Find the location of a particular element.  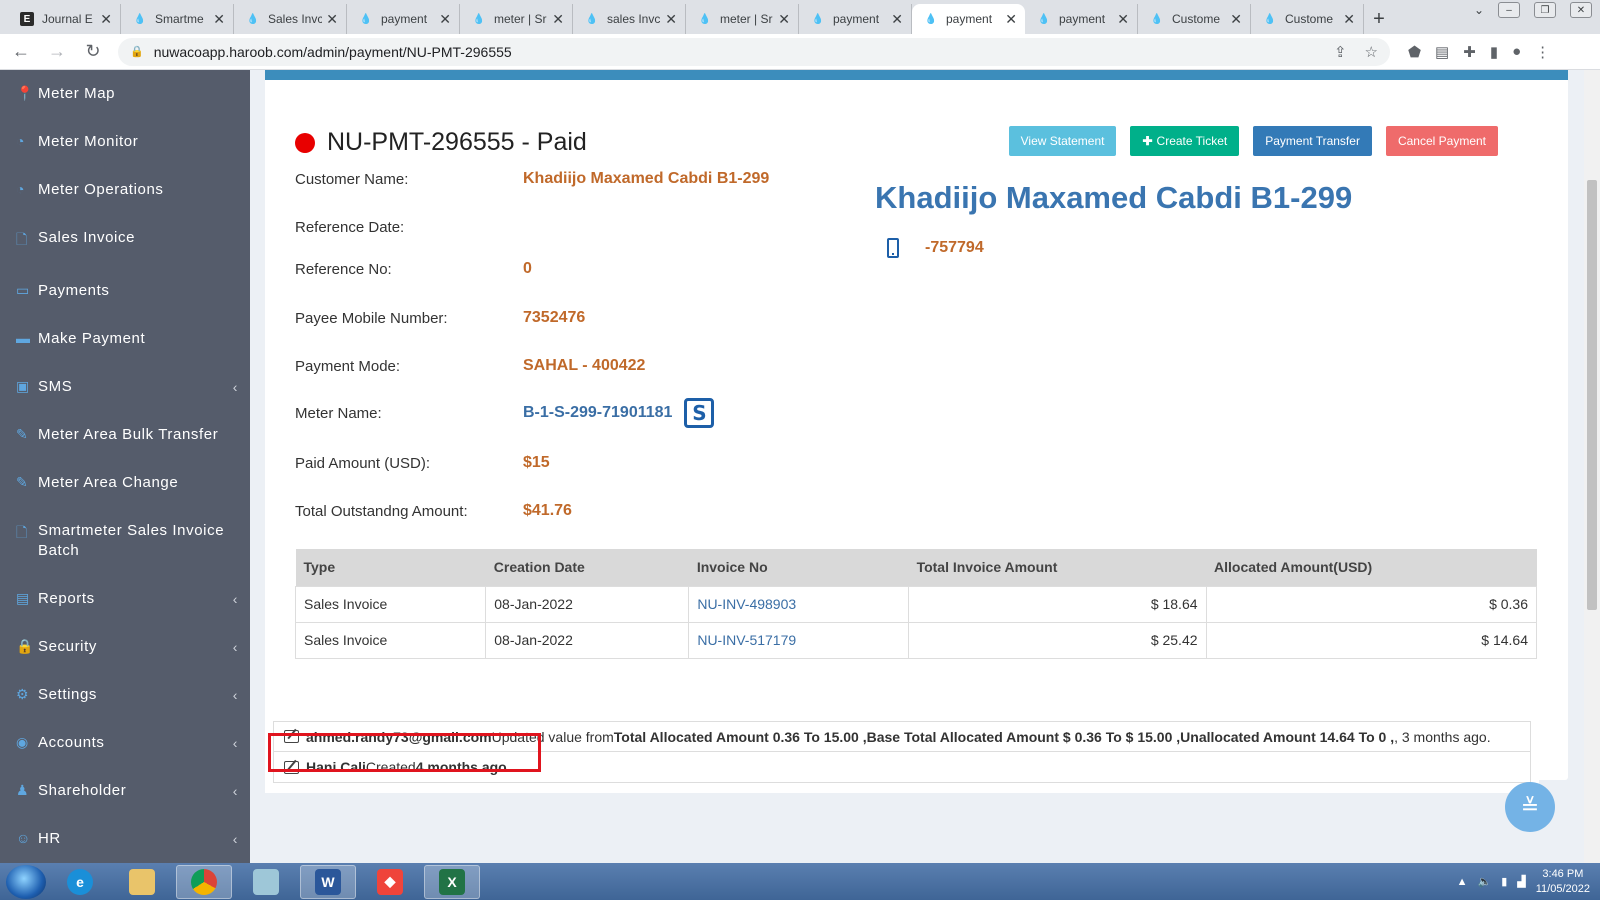

forward-button: → is located at coordinates (57, 51).